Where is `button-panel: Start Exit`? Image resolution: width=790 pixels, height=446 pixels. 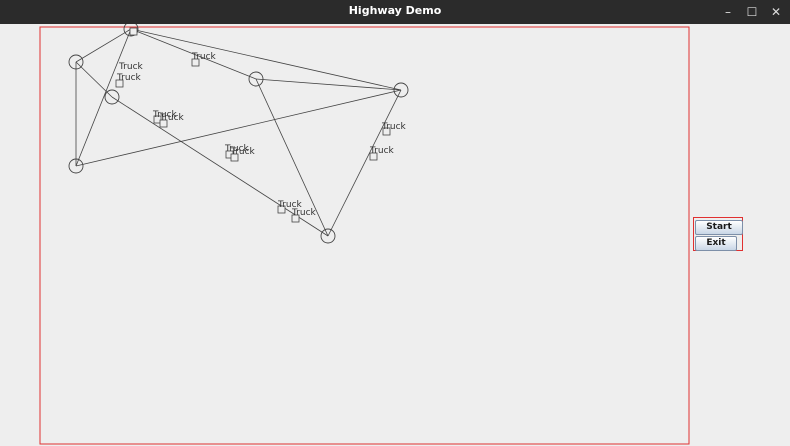
button-panel: Start Exit is located at coordinates (718, 234).